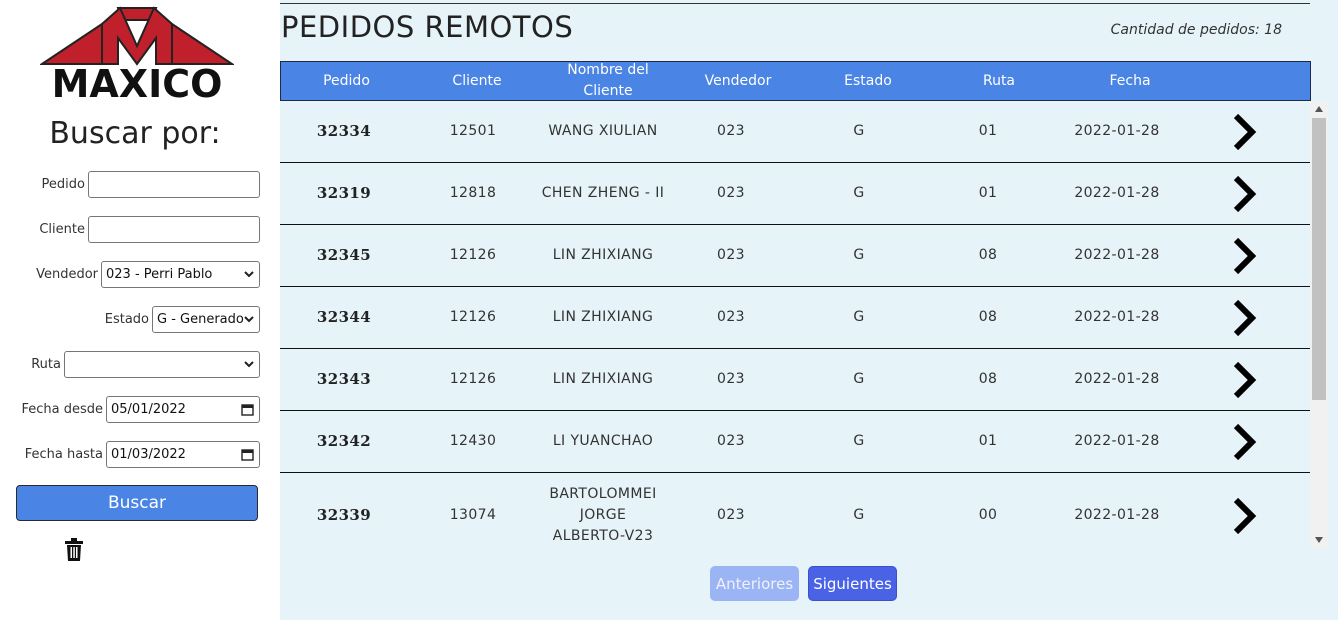  What do you see at coordinates (473, 515) in the screenshot?
I see `cell-cliente: 13074` at bounding box center [473, 515].